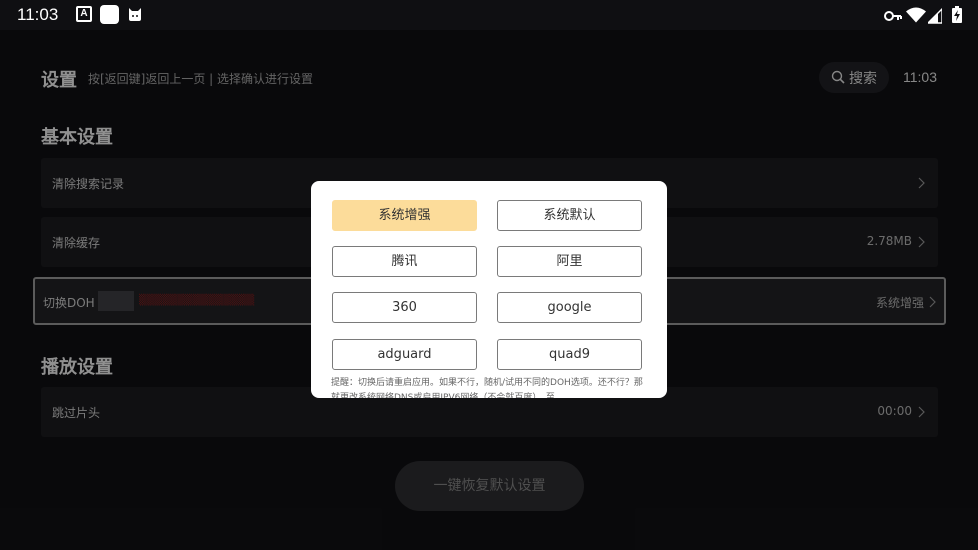  What do you see at coordinates (489, 15) in the screenshot?
I see `status-bar: 11:03 A` at bounding box center [489, 15].